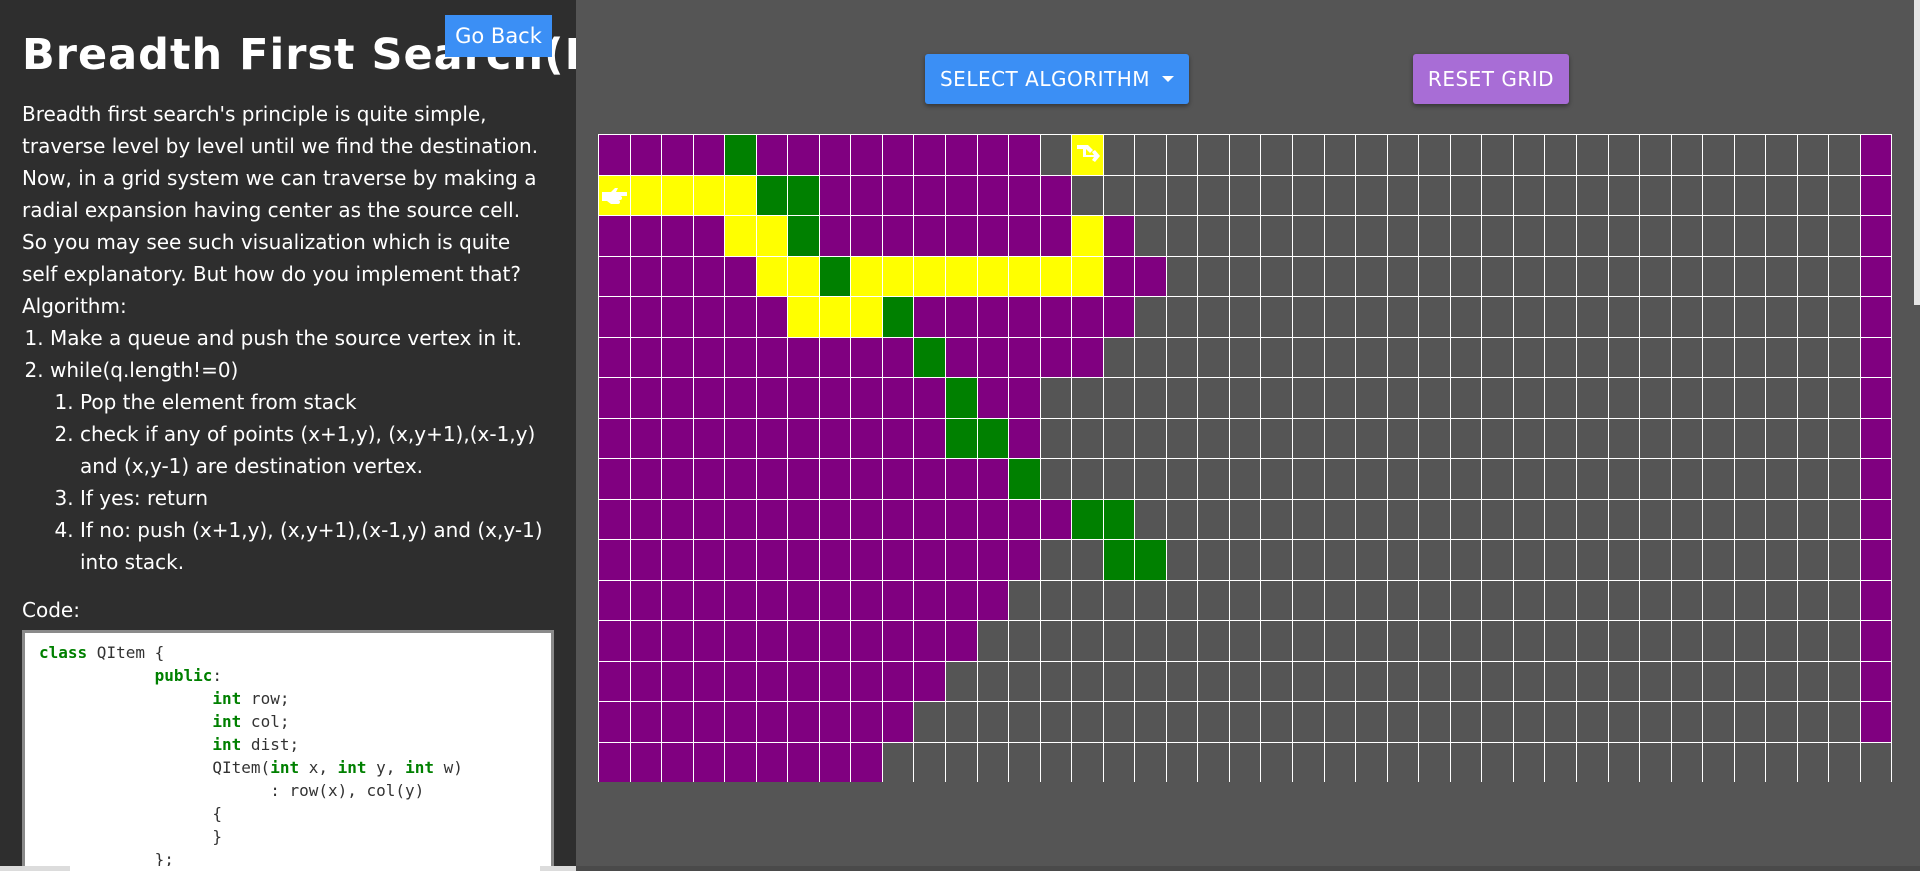 The width and height of the screenshot is (1920, 871). What do you see at coordinates (498, 36) in the screenshot?
I see `go-back-button: Go Back` at bounding box center [498, 36].